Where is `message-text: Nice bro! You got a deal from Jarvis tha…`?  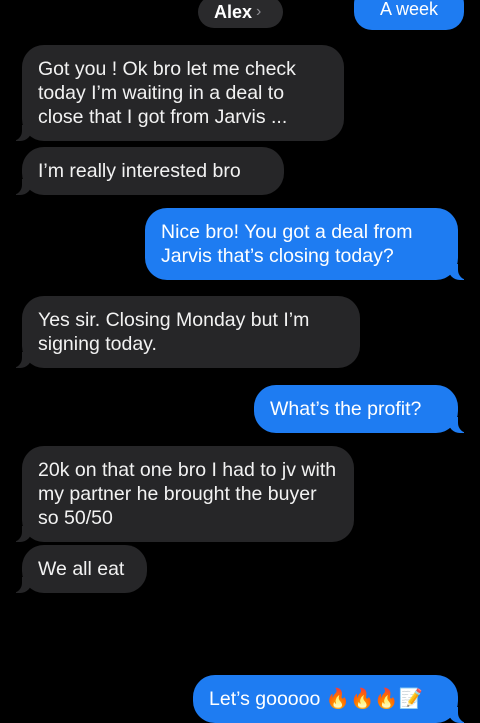 message-text: Nice bro! You got a deal from Jarvis tha… is located at coordinates (287, 244).